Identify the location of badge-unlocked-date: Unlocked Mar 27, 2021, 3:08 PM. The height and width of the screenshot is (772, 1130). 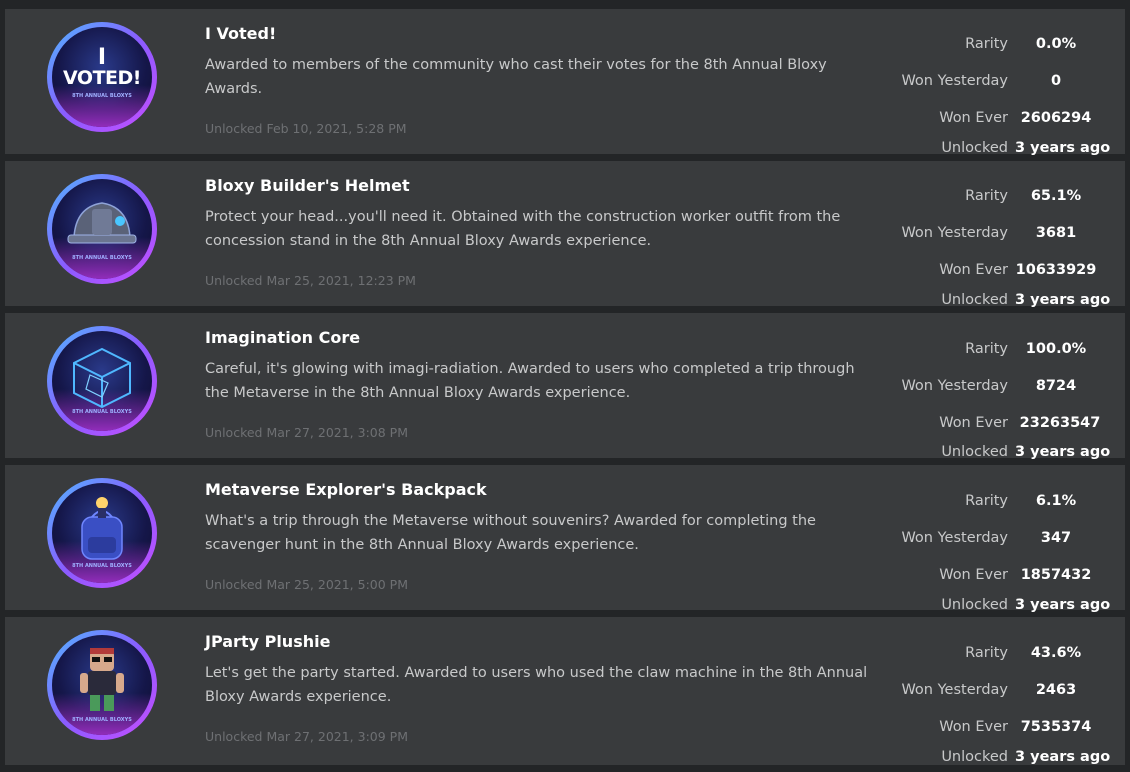
(306, 432).